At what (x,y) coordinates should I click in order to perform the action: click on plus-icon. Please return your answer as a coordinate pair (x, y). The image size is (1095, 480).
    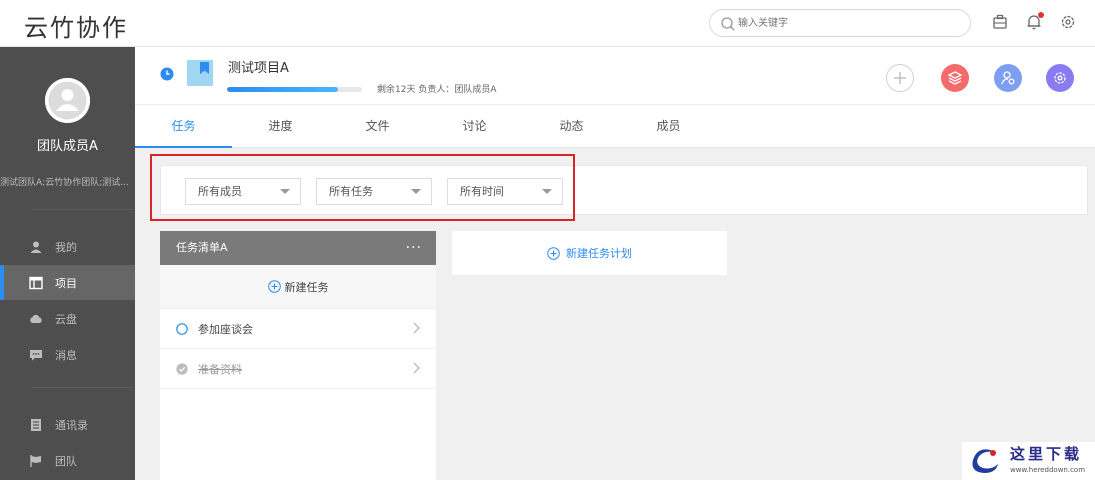
    Looking at the image, I should click on (900, 78).